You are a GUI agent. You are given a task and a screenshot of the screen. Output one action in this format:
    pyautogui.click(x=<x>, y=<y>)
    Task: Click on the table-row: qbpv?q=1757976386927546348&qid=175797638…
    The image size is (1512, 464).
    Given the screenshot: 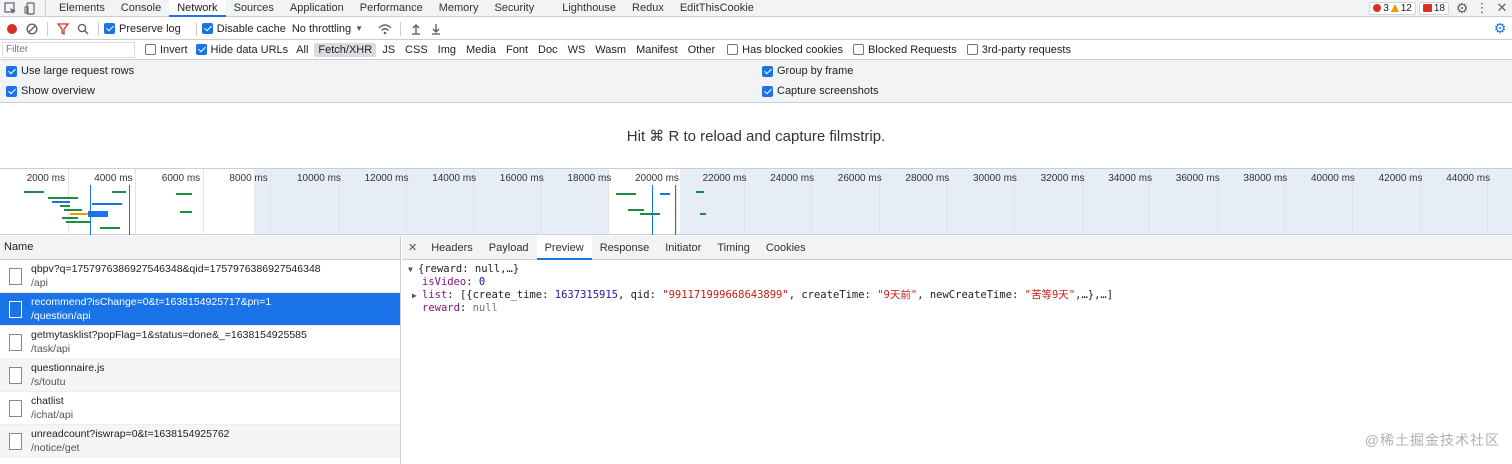 What is the action you would take?
    pyautogui.click(x=200, y=276)
    